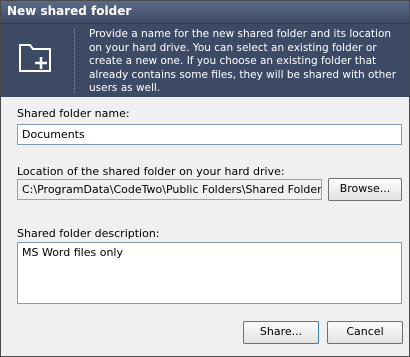 This screenshot has height=357, width=410. What do you see at coordinates (35, 58) in the screenshot?
I see `folder-add-icon` at bounding box center [35, 58].